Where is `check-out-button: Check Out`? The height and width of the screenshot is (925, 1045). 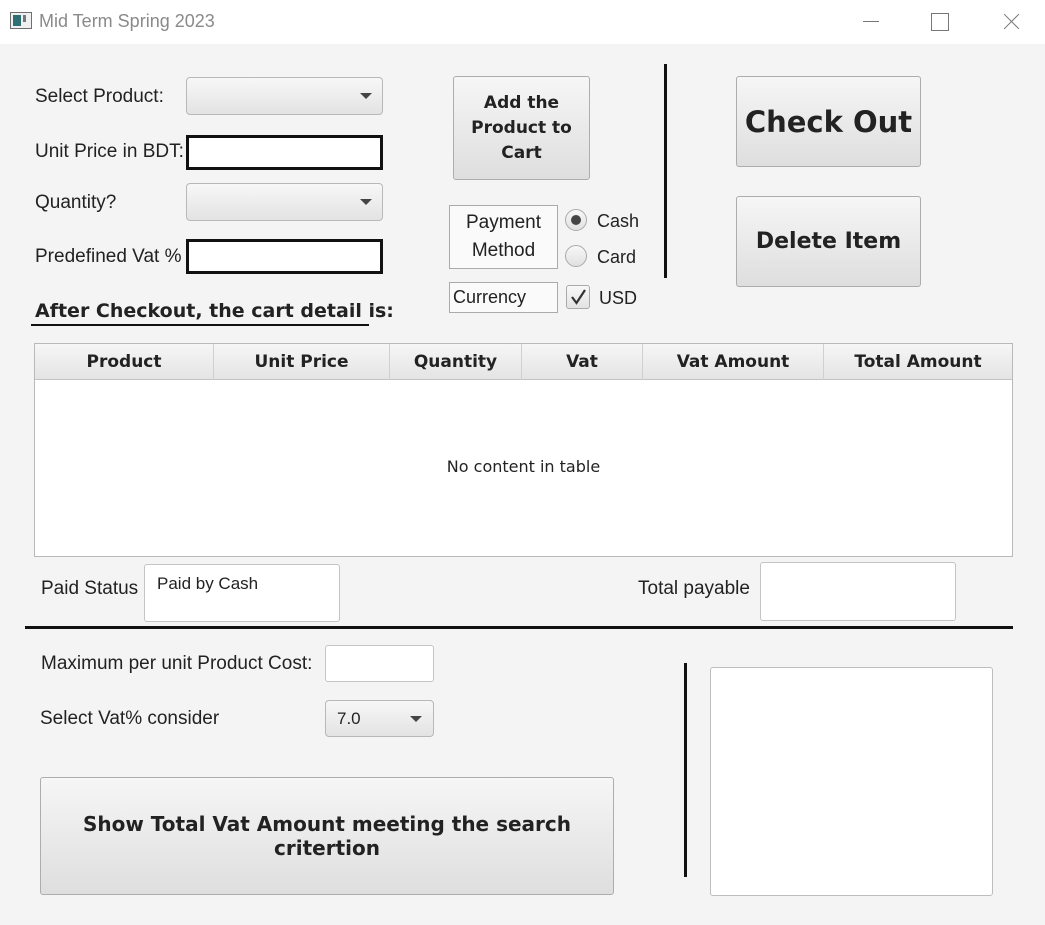
check-out-button: Check Out is located at coordinates (828, 121).